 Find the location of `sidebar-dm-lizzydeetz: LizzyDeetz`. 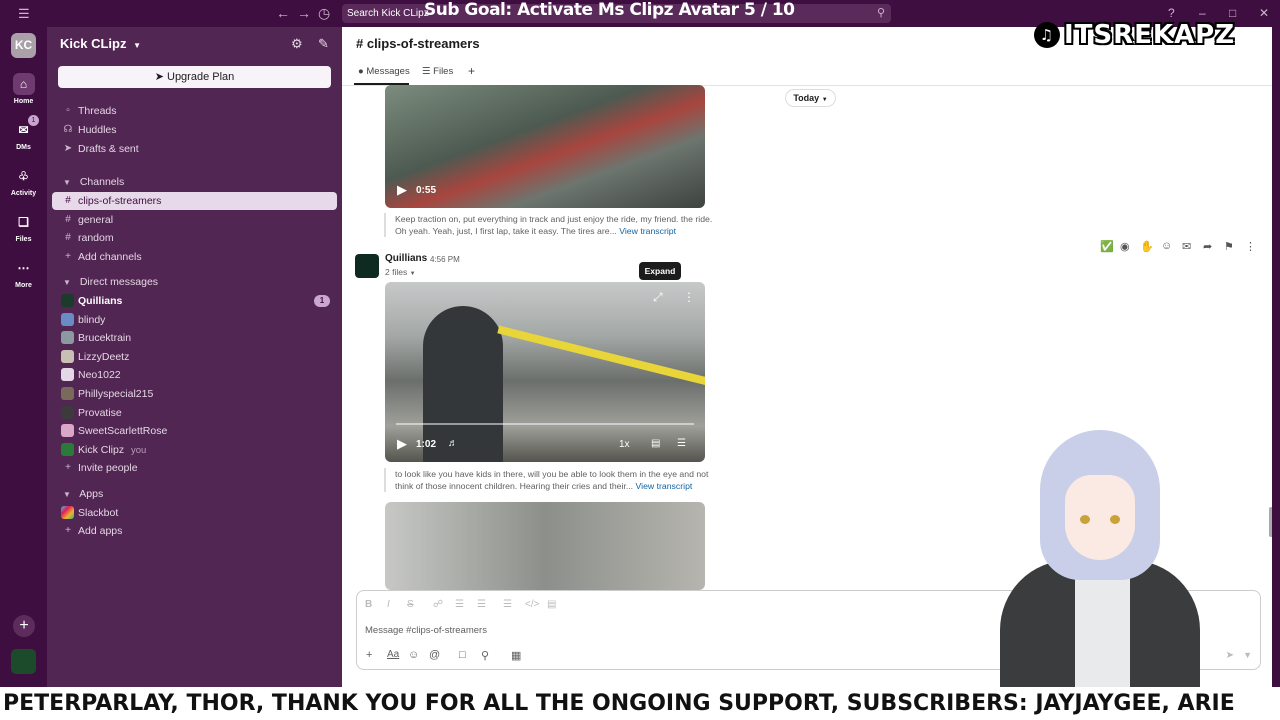

sidebar-dm-lizzydeetz: LizzyDeetz is located at coordinates (194, 357).